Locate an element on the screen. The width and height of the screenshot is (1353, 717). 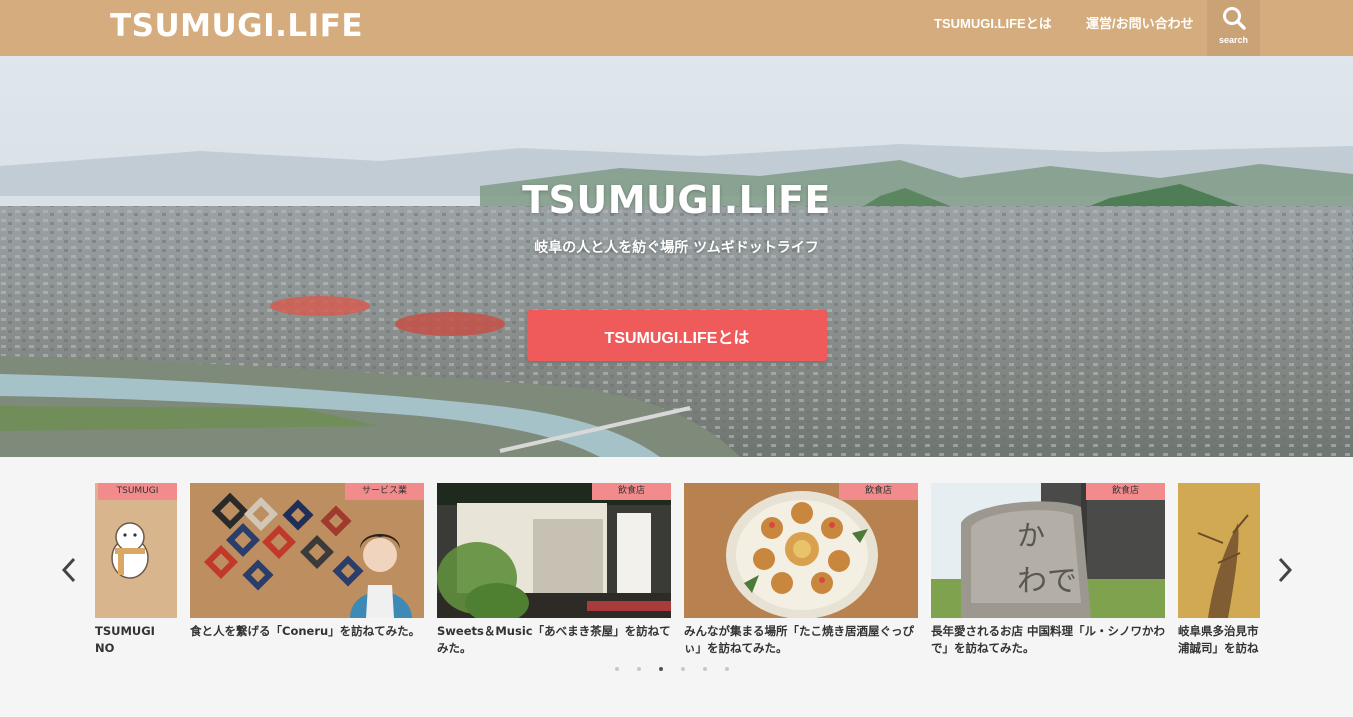
hero-title: TSUMUGI.LIFE is located at coordinates (676, 200).